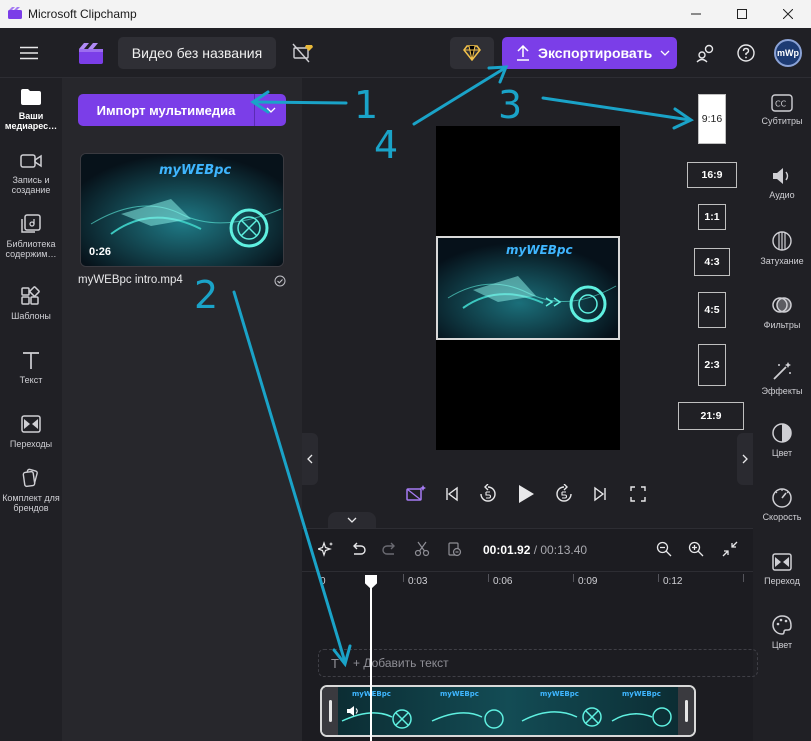  I want to click on rail-item-templates: Шаблоны, so click(31, 303).